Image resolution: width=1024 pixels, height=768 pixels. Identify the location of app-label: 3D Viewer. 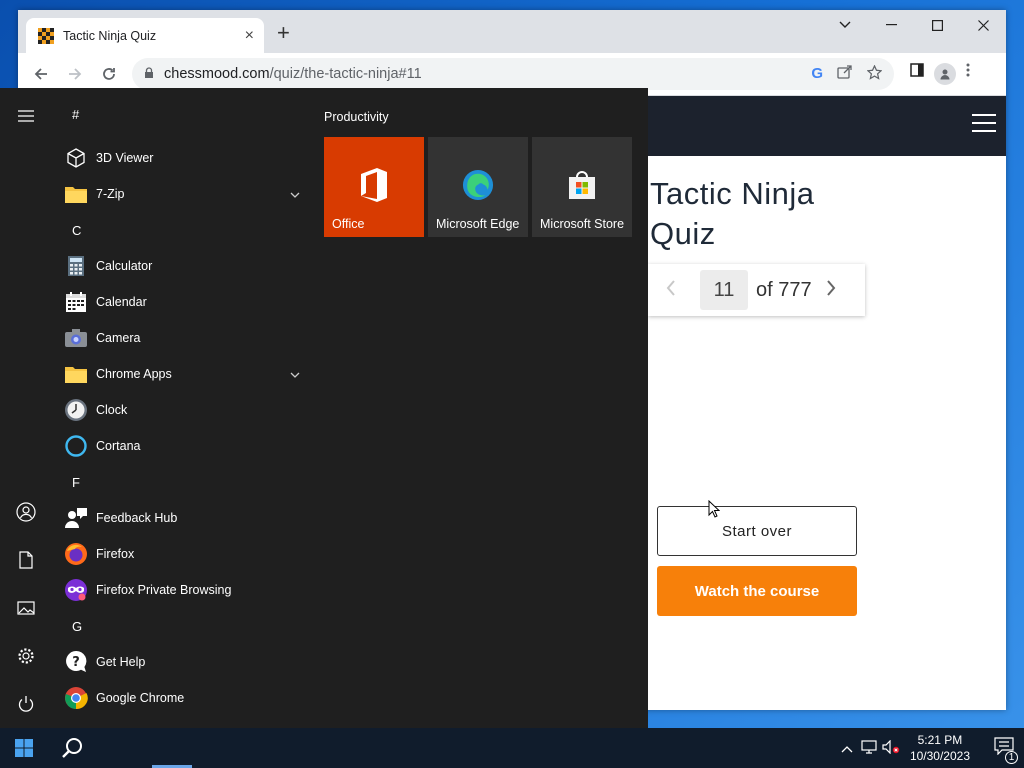
(125, 158).